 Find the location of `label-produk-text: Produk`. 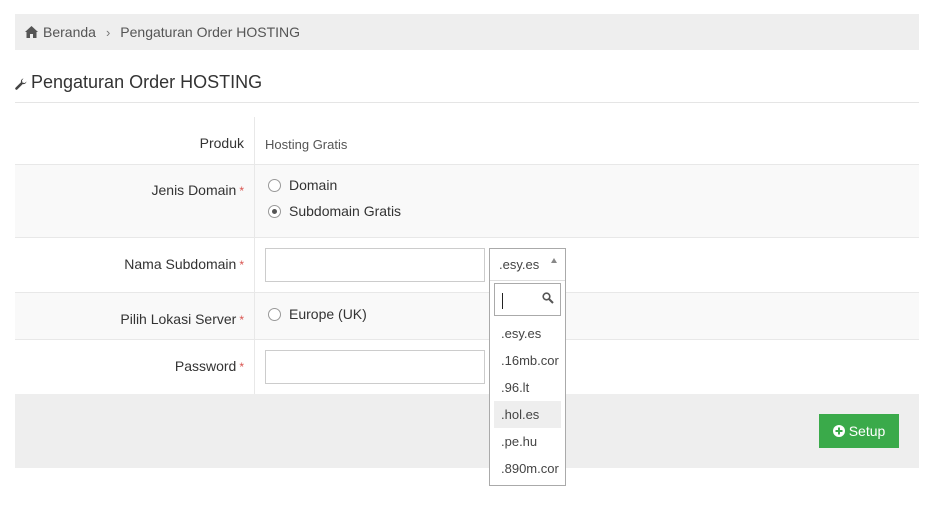

label-produk-text: Produk is located at coordinates (221, 143).